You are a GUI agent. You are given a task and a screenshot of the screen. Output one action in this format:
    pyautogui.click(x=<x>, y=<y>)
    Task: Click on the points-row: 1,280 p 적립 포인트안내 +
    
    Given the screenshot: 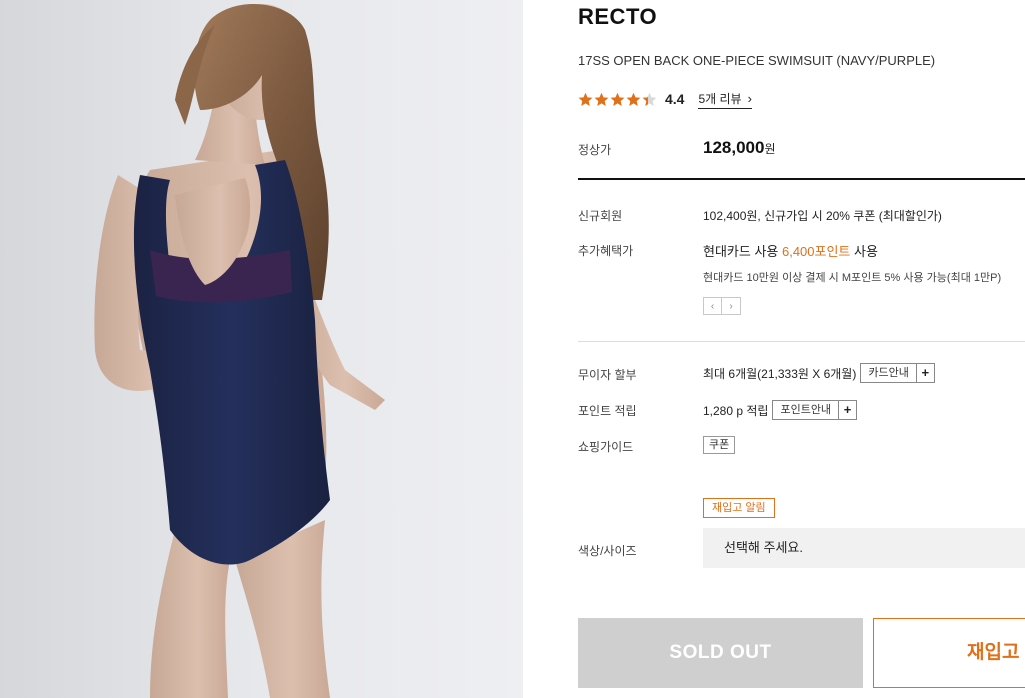 What is the action you would take?
    pyautogui.click(x=780, y=410)
    